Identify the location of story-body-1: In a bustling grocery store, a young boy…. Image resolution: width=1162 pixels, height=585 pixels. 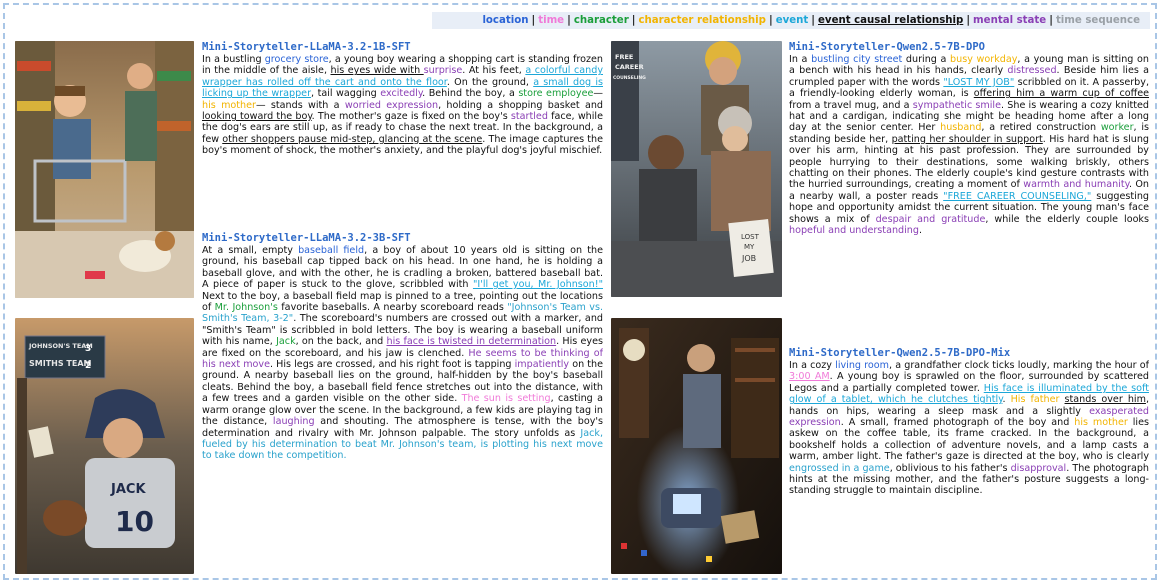
(402, 105).